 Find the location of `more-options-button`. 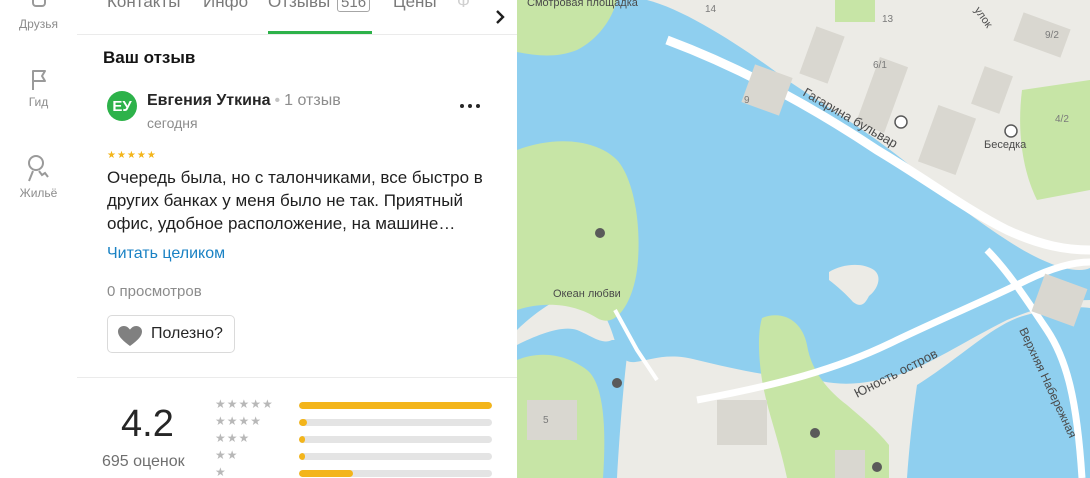

more-options-button is located at coordinates (470, 106).